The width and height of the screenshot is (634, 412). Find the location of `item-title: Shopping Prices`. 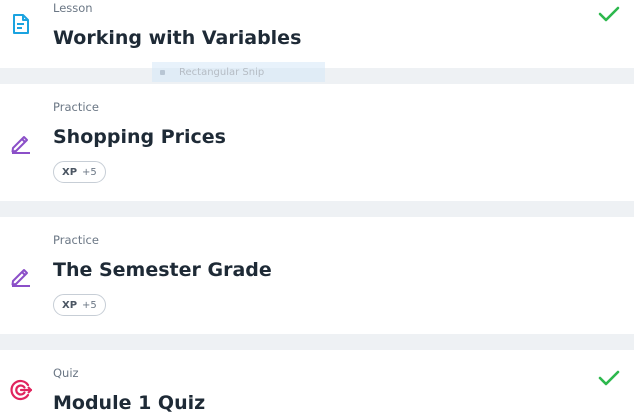

item-title: Shopping Prices is located at coordinates (139, 137).